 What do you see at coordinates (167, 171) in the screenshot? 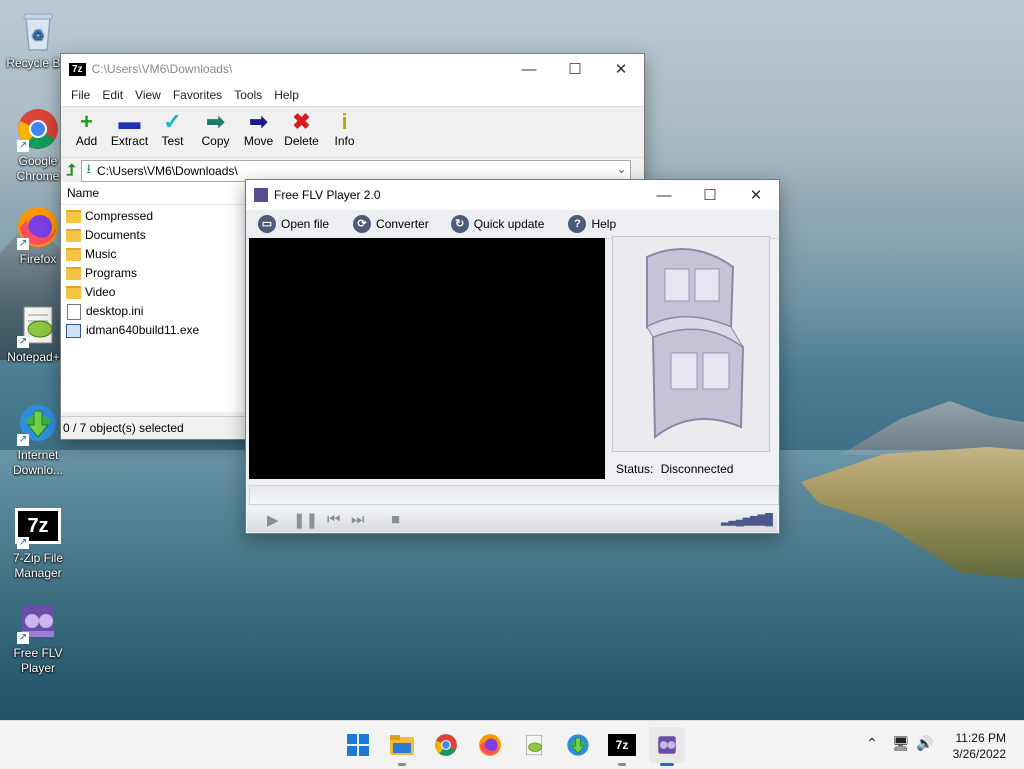
I see `address-text: C:\Users\VM6\Downloads\` at bounding box center [167, 171].